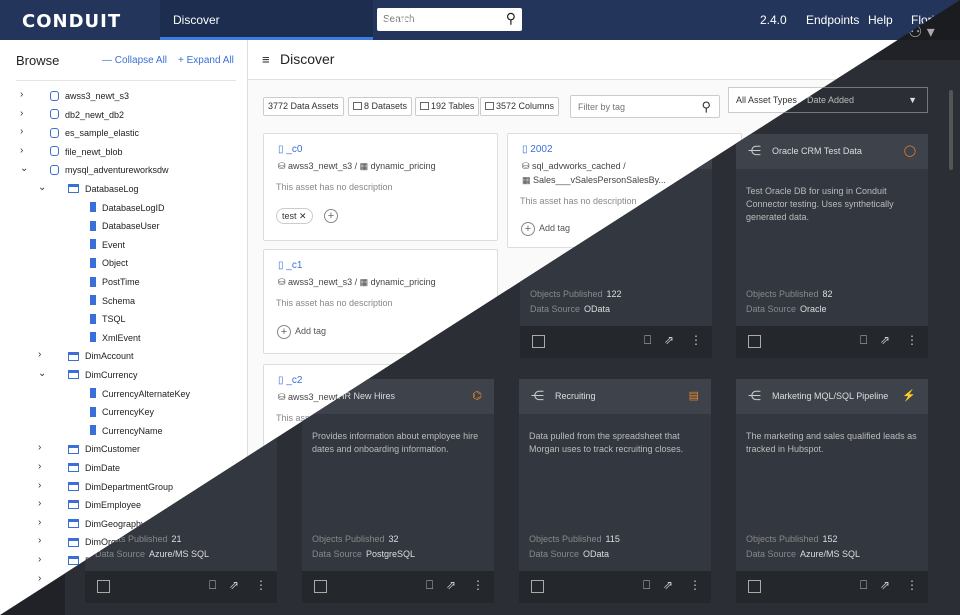 This screenshot has width=960, height=615. I want to click on asset-title: ▯ _c0, so click(290, 149).